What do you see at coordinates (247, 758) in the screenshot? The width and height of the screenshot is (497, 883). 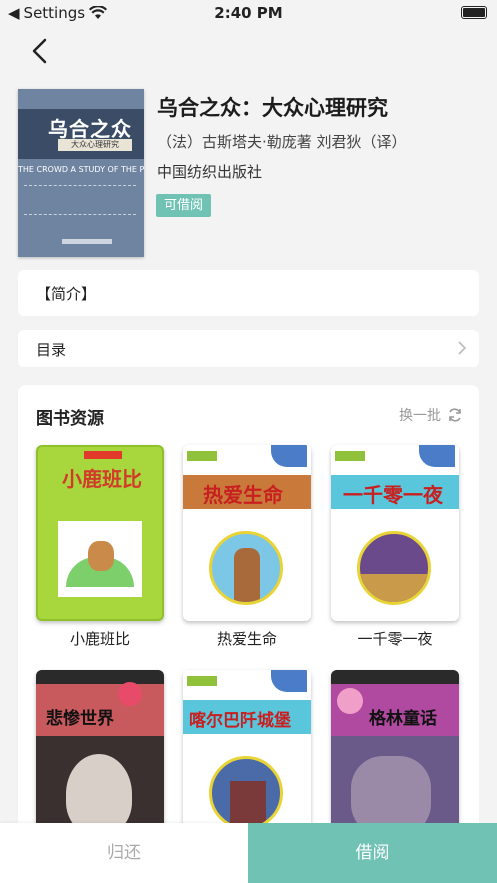 I see `book-thumbnail: 喀尔巴阡城堡` at bounding box center [247, 758].